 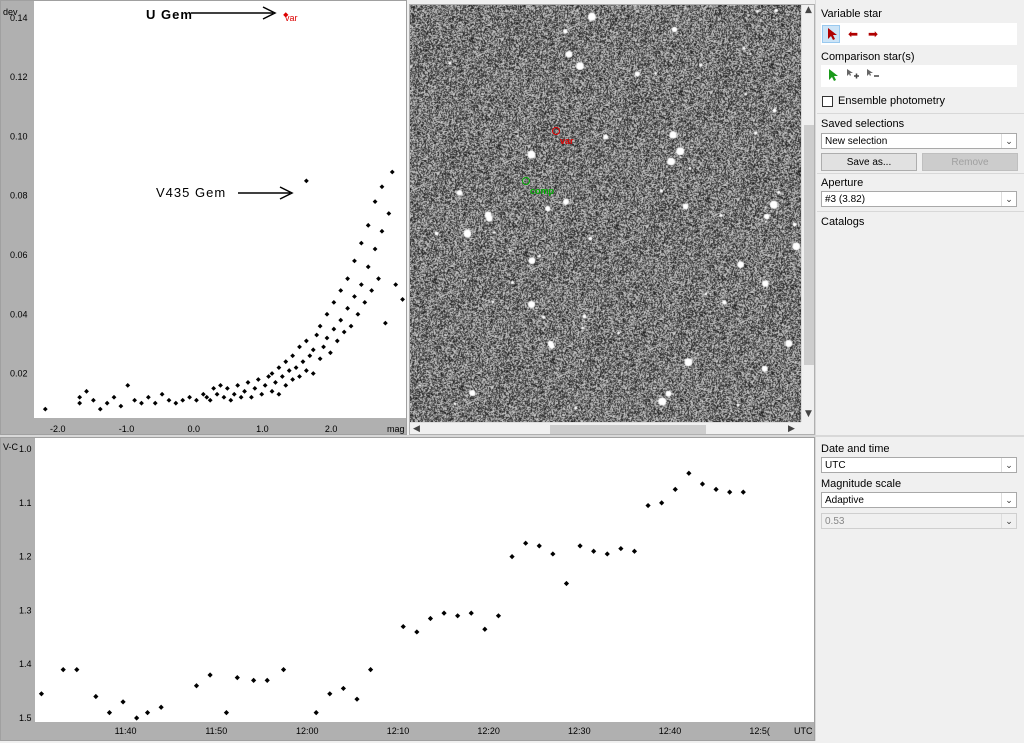 I want to click on vertical-scroll-thumb, so click(x=809, y=245).